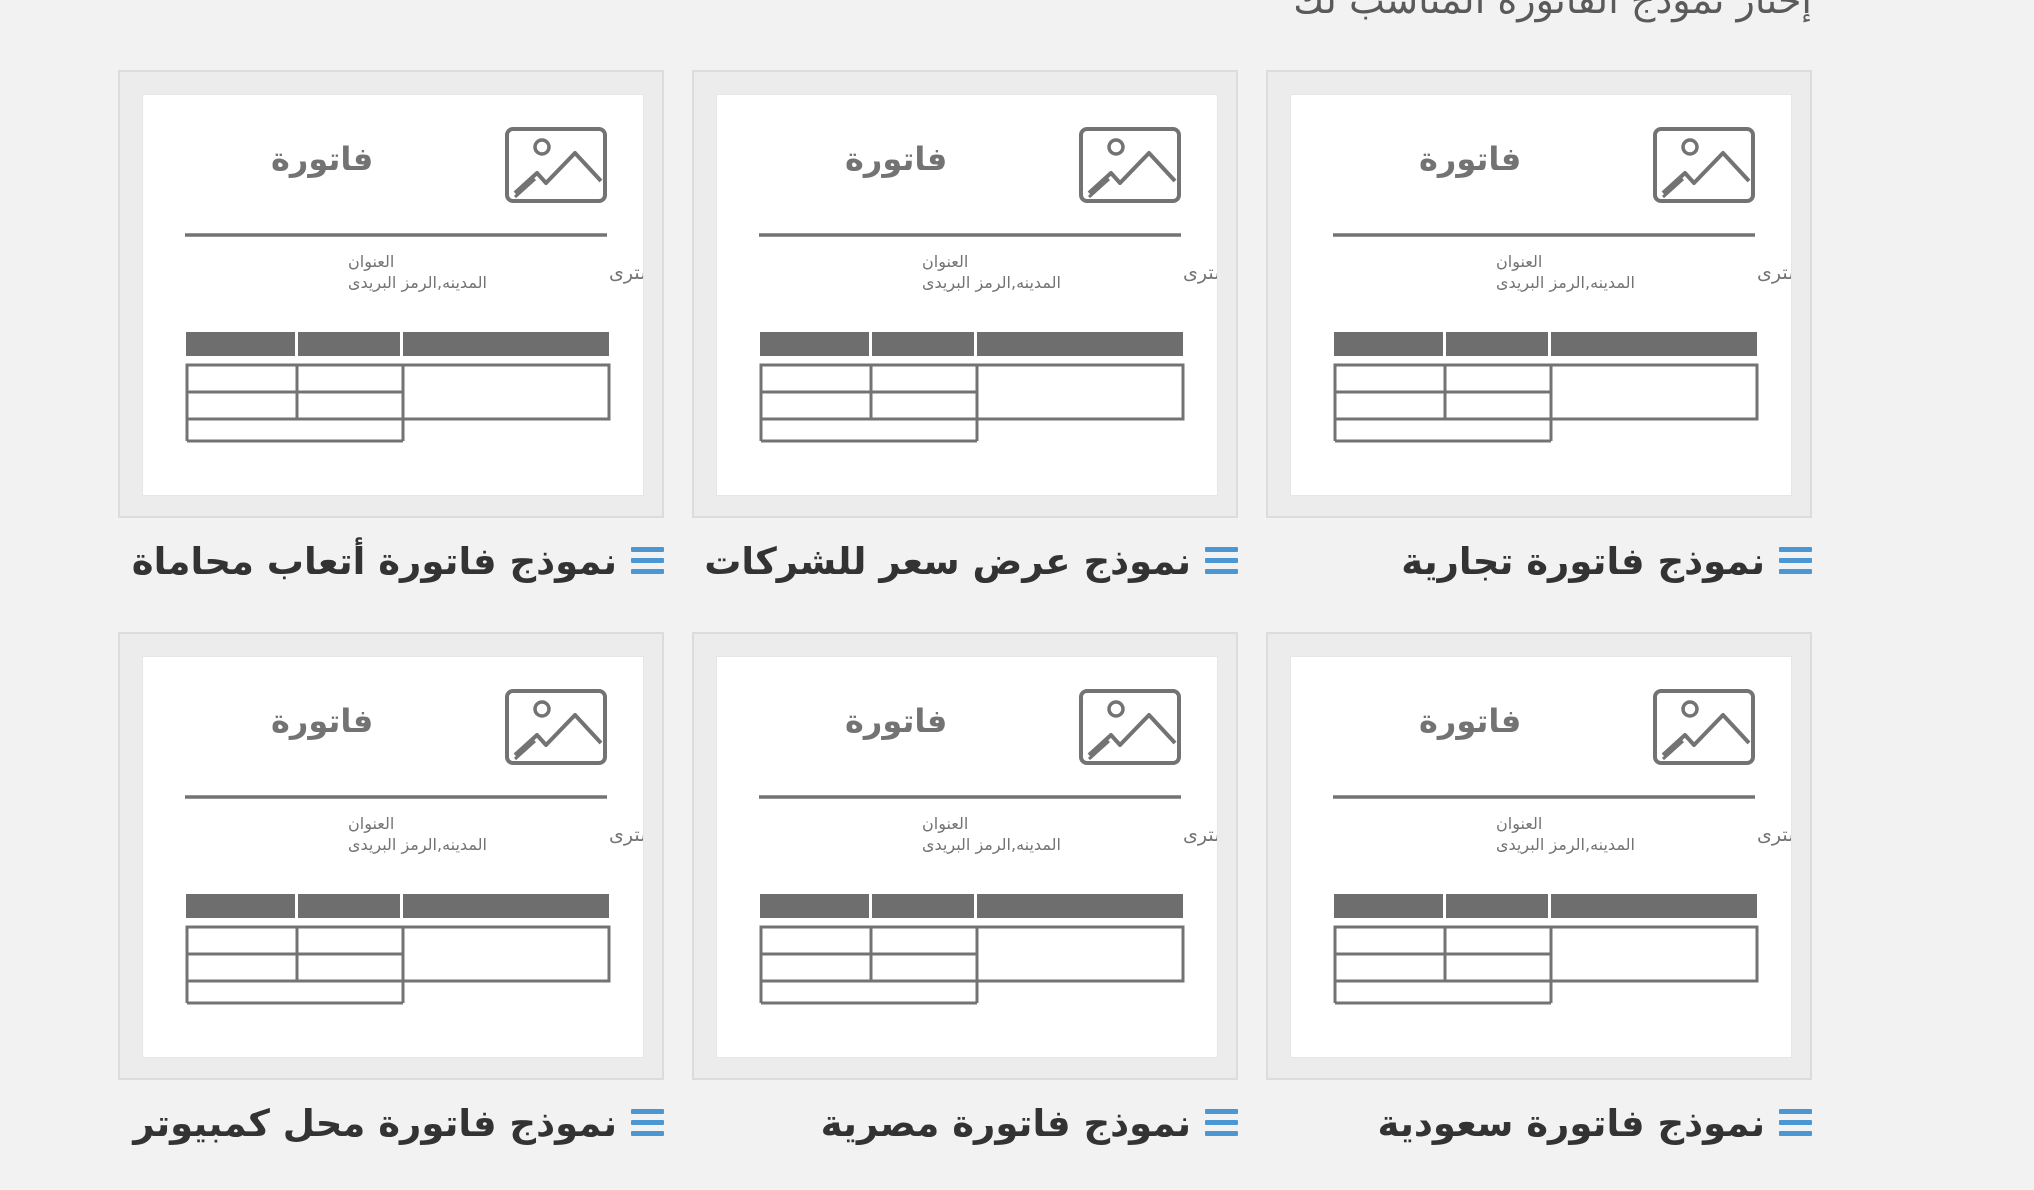 This screenshot has width=2034, height=1190. I want to click on template-title-link: نموذج فاتورة أتعاب محاماة, so click(384, 561).